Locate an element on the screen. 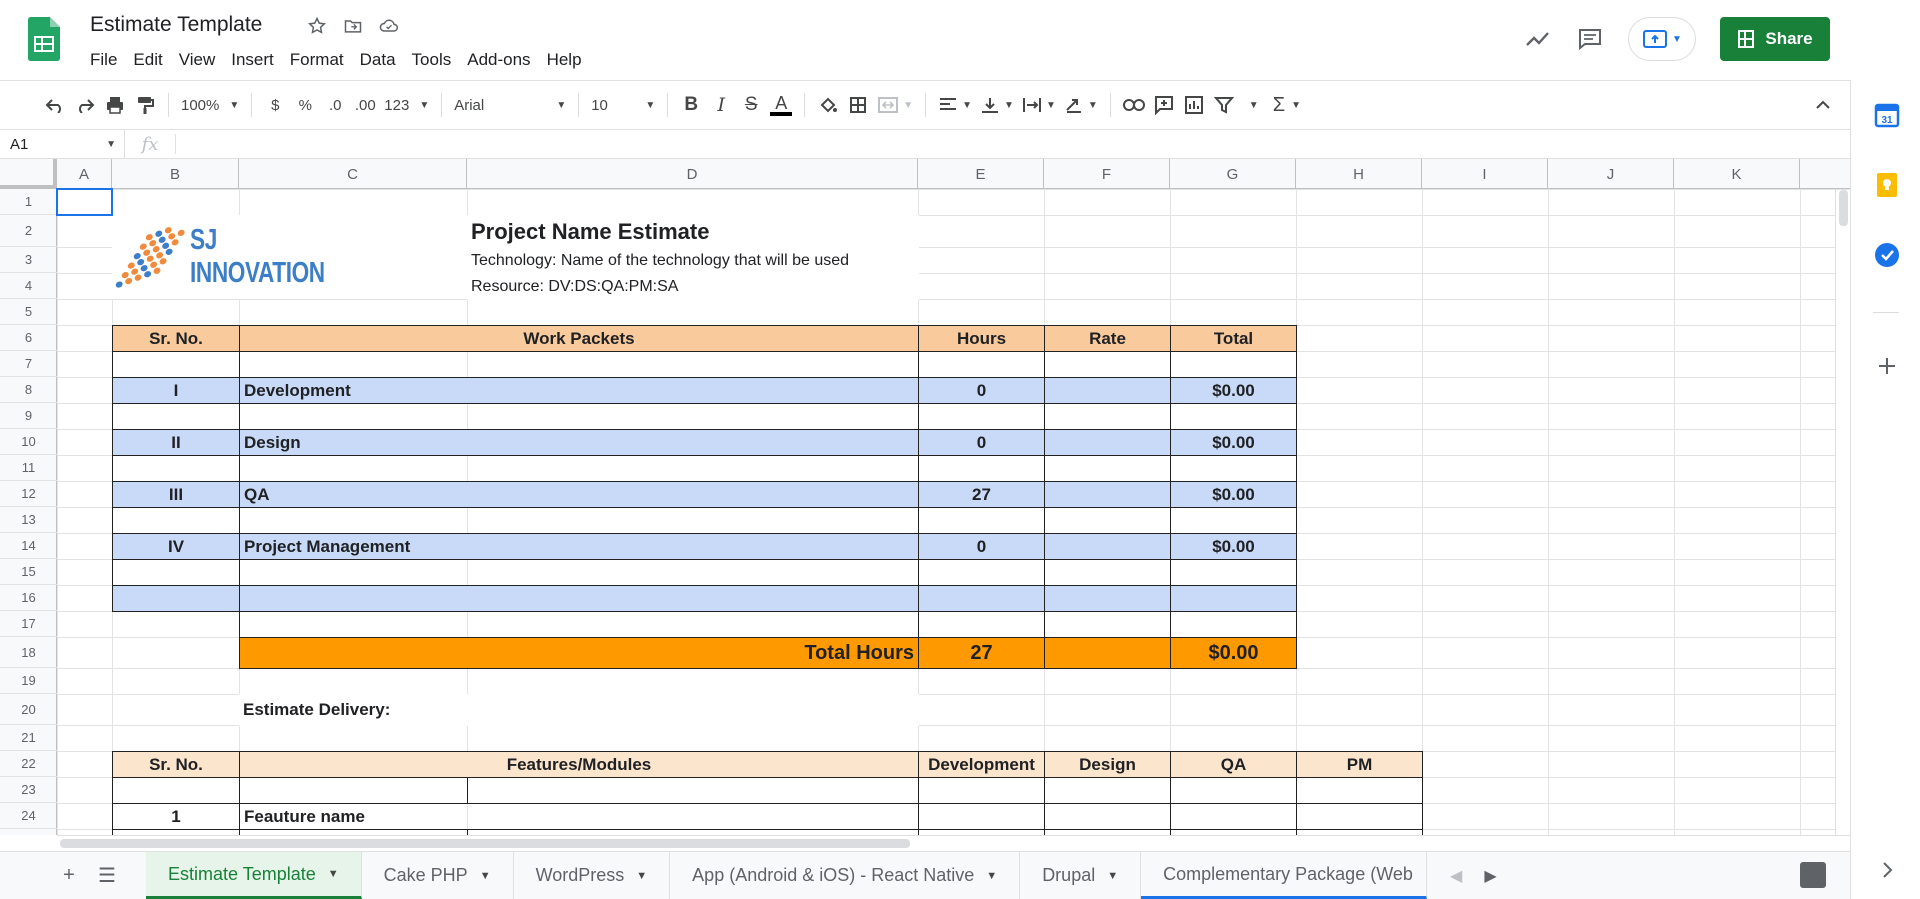 Image resolution: width=1920 pixels, height=899 pixels. horizontal-align-icon: ▼ is located at coordinates (955, 105).